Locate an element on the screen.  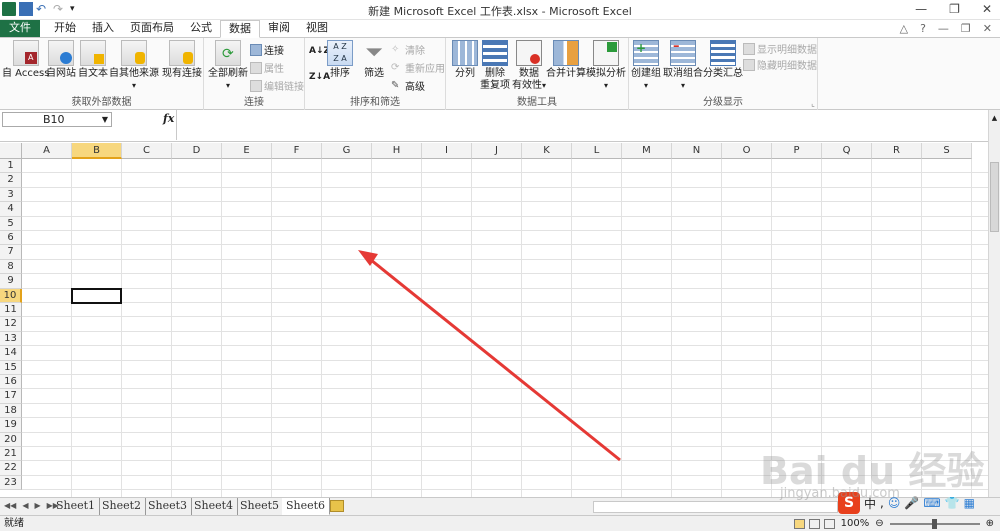
tab-file: 文件 is located at coordinates (20, 28).